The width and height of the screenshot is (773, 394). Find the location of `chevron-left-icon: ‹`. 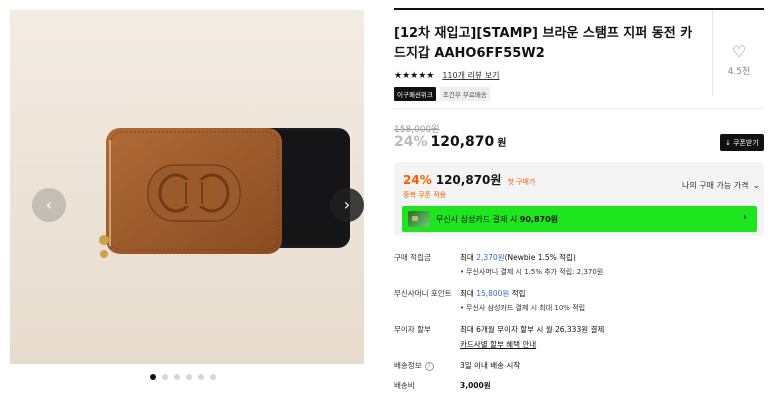

chevron-left-icon: ‹ is located at coordinates (49, 204).